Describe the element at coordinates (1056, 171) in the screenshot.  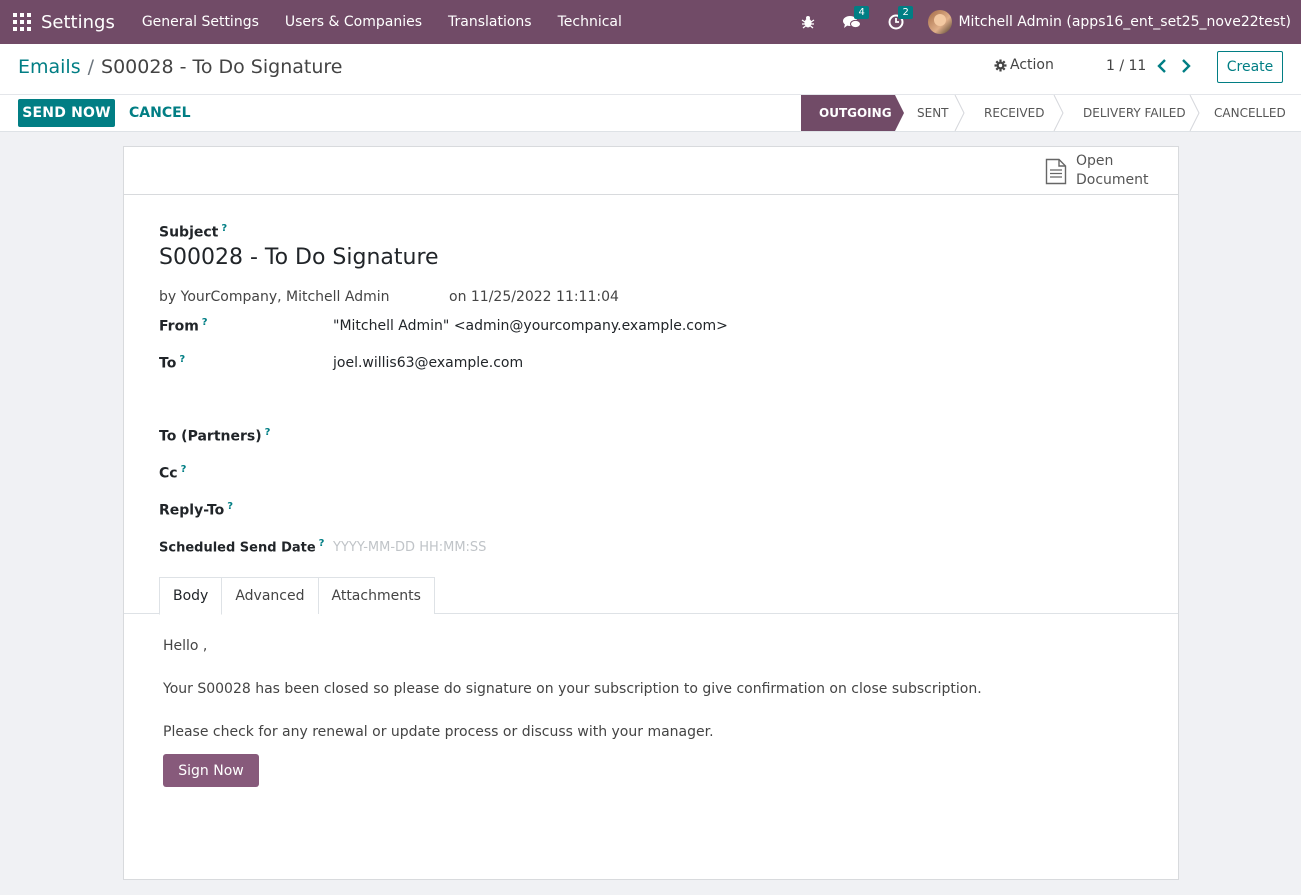
I see `document-icon` at that location.